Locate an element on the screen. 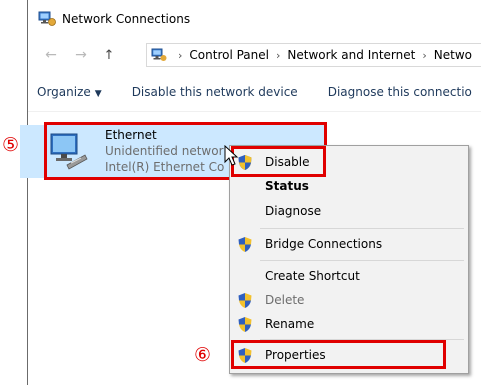  menu-item-bridge-connections: Bridge Connections is located at coordinates (349, 244).